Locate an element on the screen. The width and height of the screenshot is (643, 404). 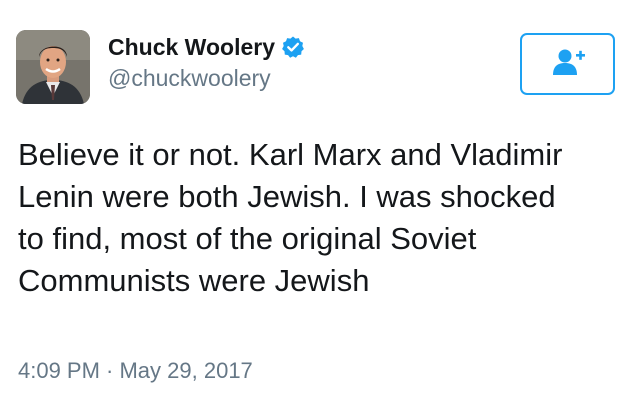
tweet-header: Chuck Woolery @chuckwoolery is located at coordinates (160, 67).